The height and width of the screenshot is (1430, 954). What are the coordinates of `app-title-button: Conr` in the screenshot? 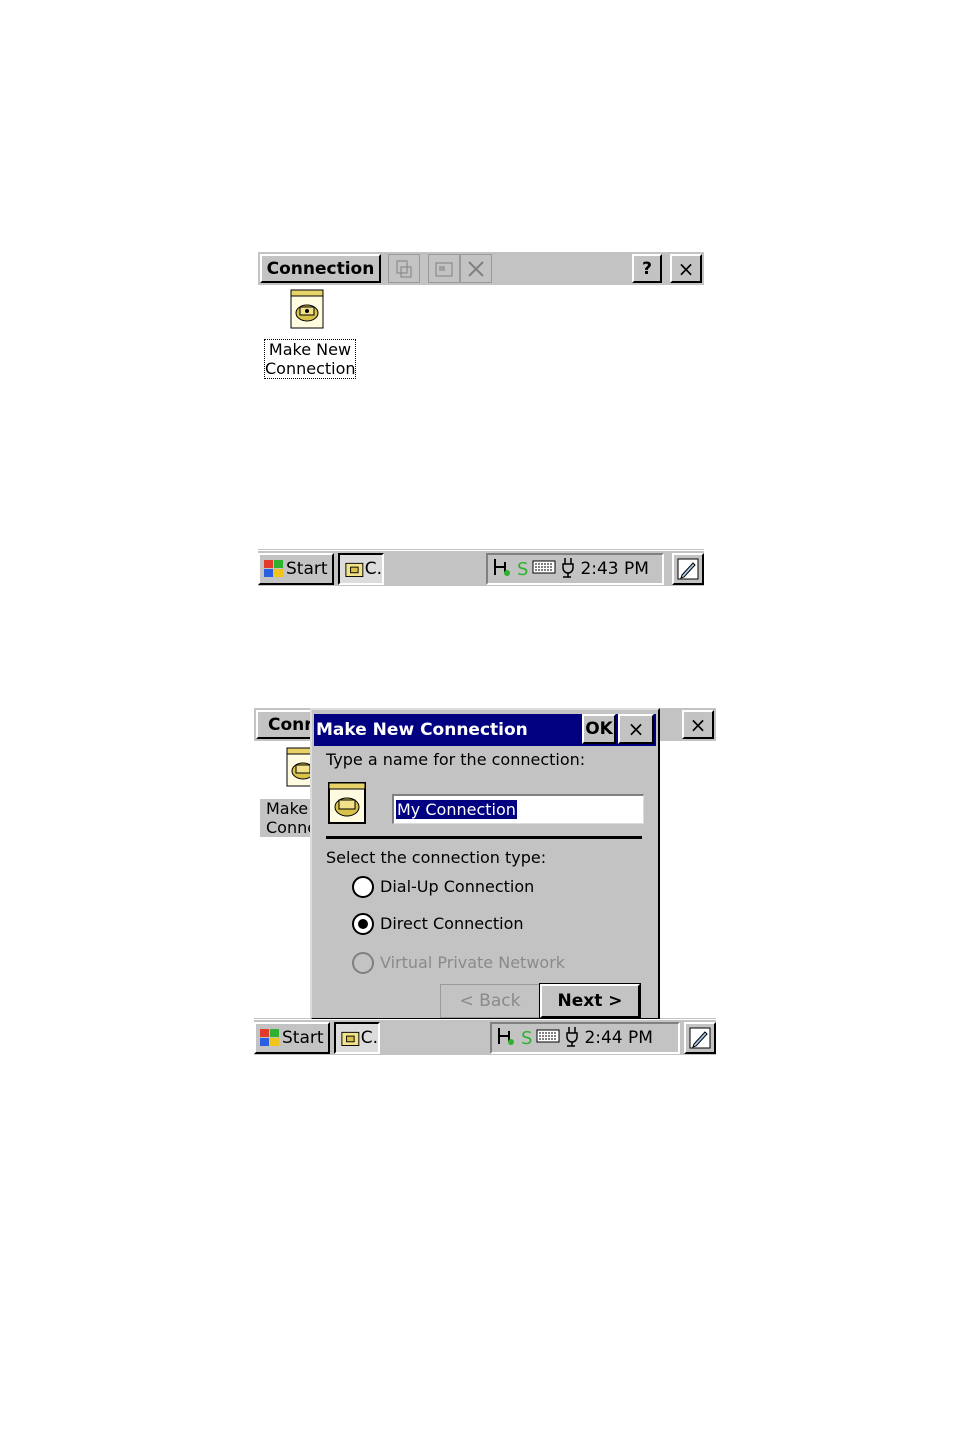 It's located at (286, 724).